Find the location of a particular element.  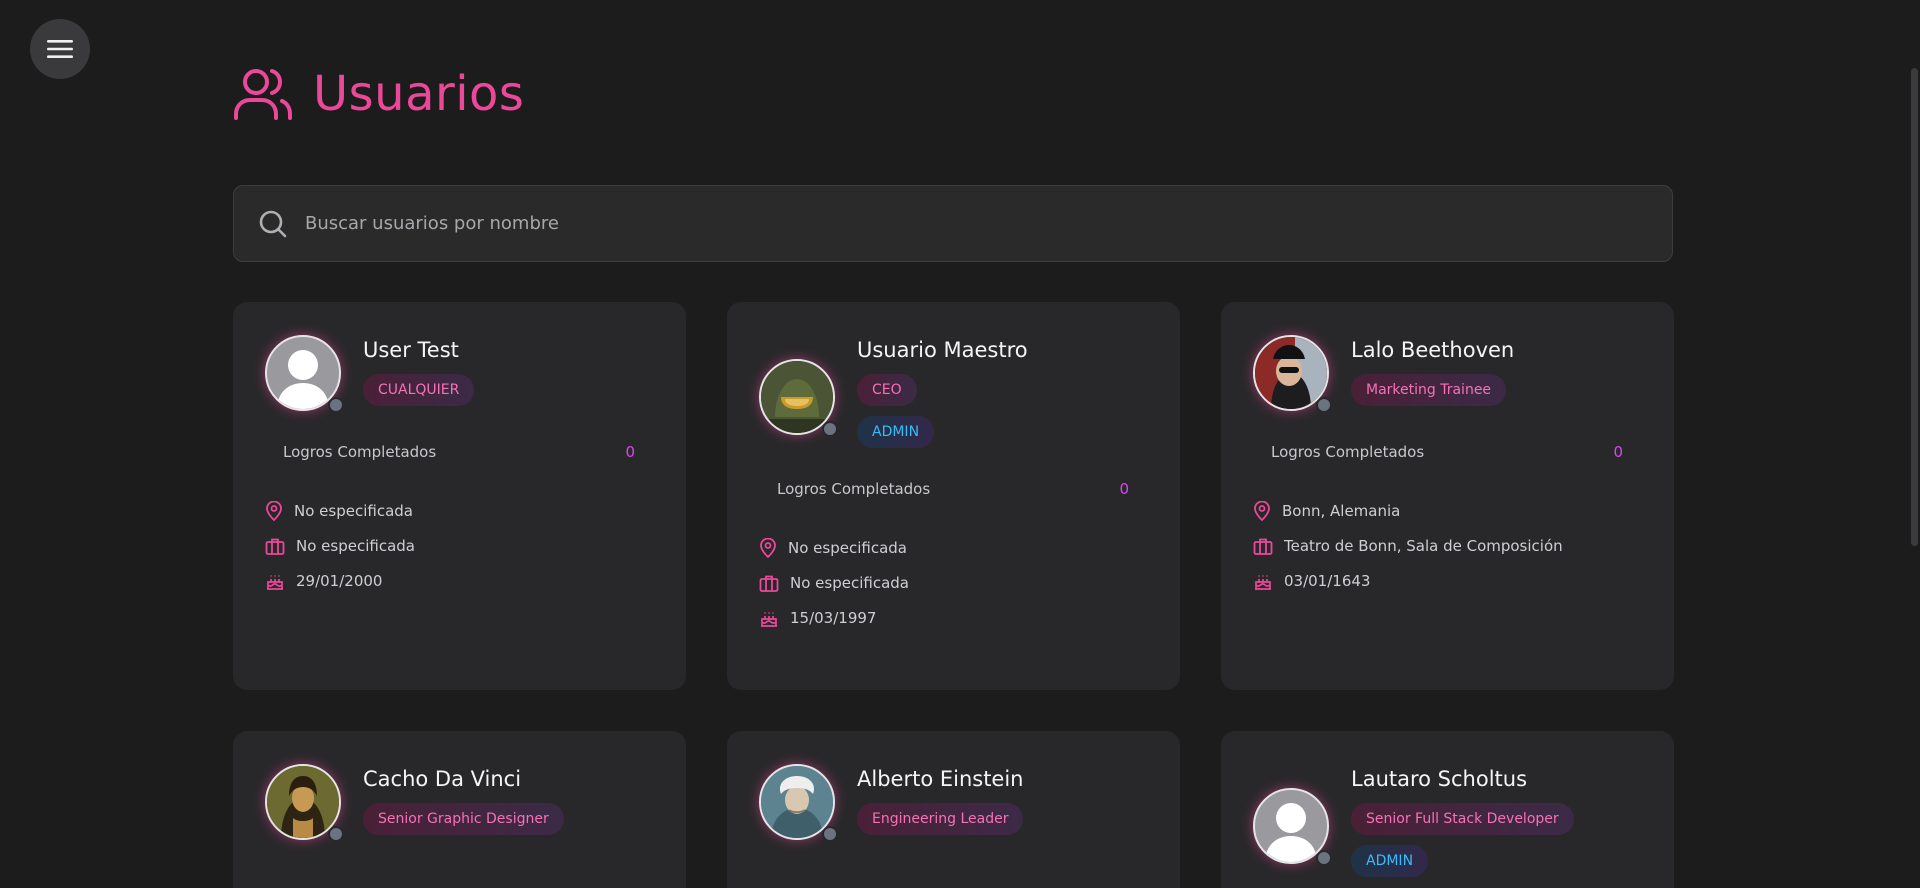

birthday-text: 29/01/2000 is located at coordinates (339, 581).